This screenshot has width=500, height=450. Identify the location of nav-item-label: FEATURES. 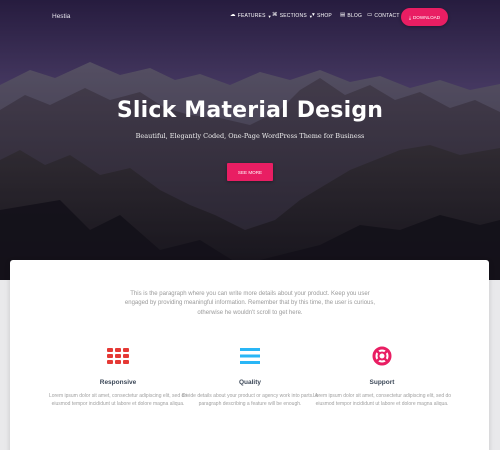
(251, 16).